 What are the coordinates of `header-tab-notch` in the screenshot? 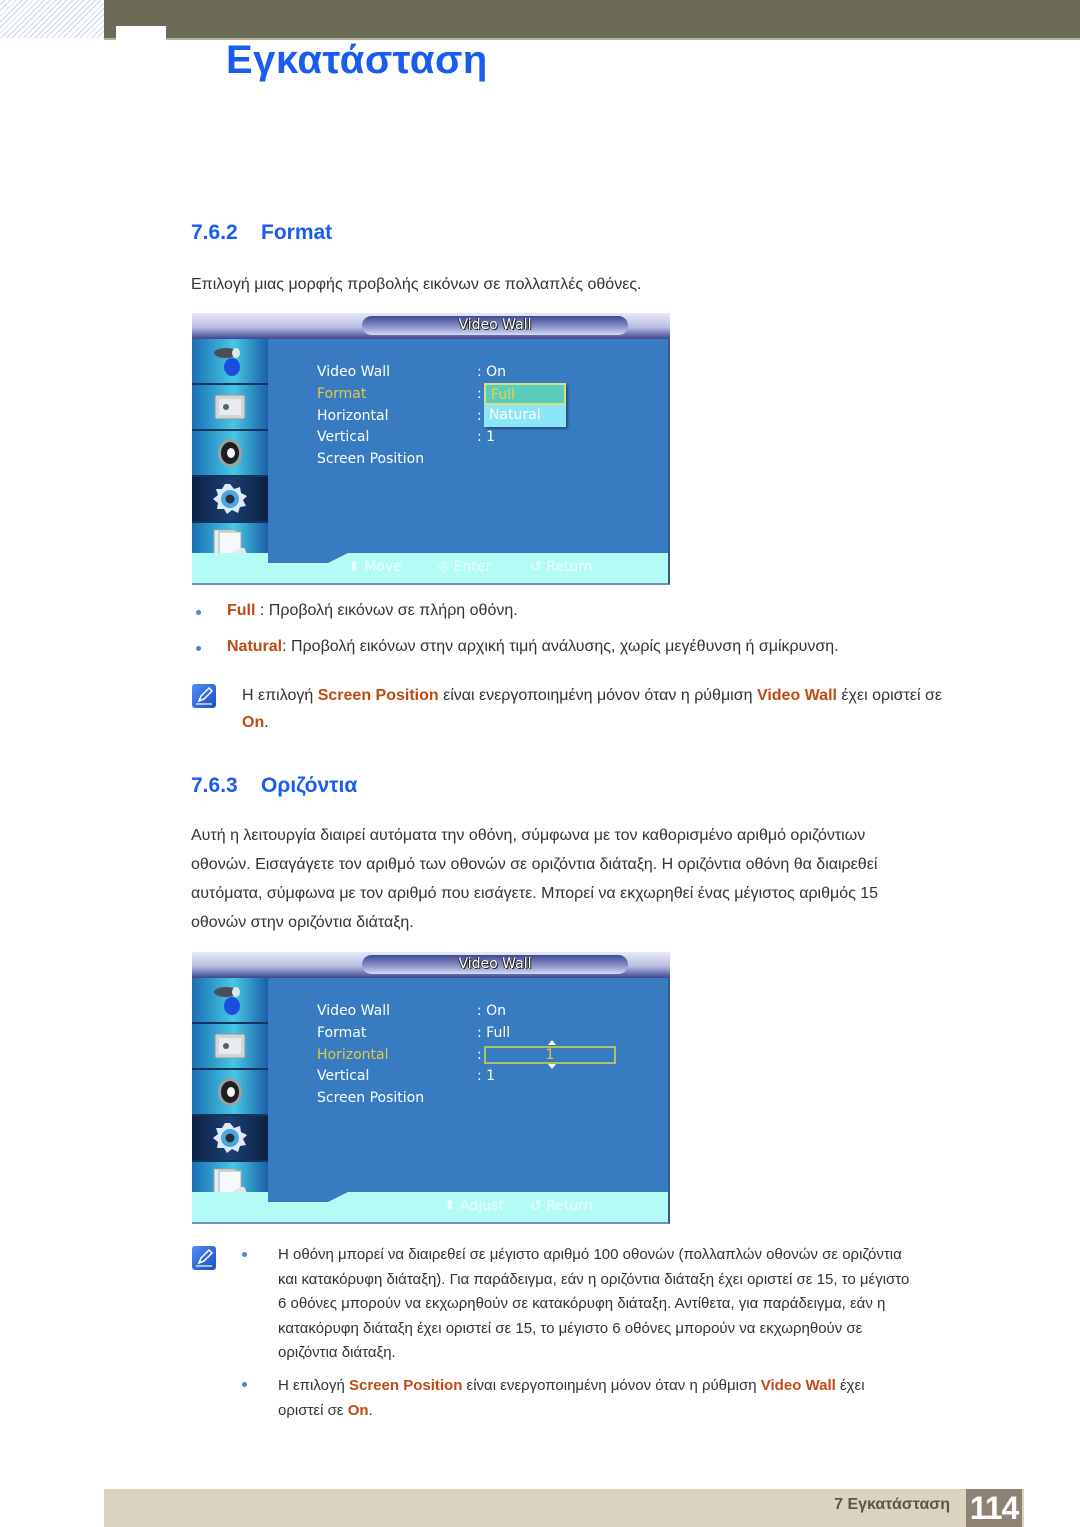 It's located at (141, 33).